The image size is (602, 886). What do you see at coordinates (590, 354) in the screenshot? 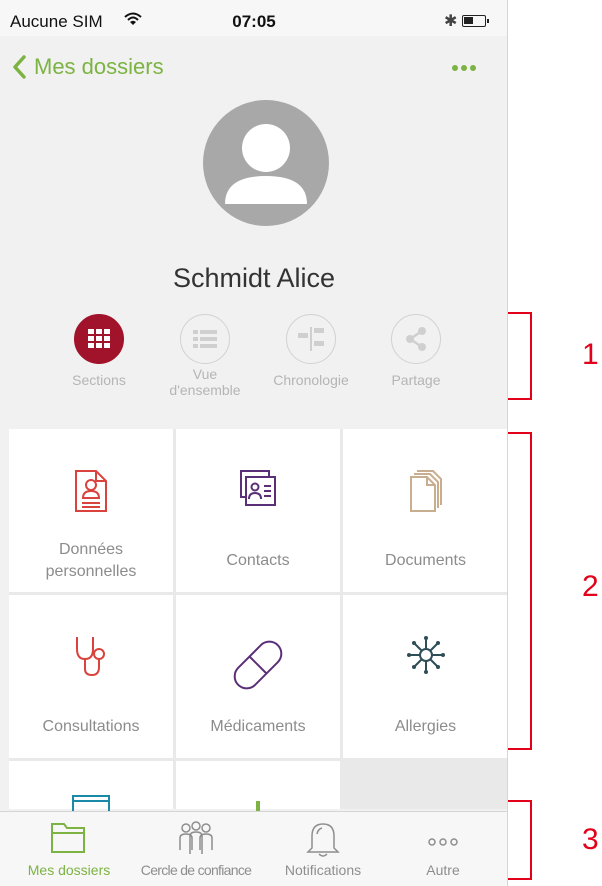
I see `annotation-label-1: 1` at bounding box center [590, 354].